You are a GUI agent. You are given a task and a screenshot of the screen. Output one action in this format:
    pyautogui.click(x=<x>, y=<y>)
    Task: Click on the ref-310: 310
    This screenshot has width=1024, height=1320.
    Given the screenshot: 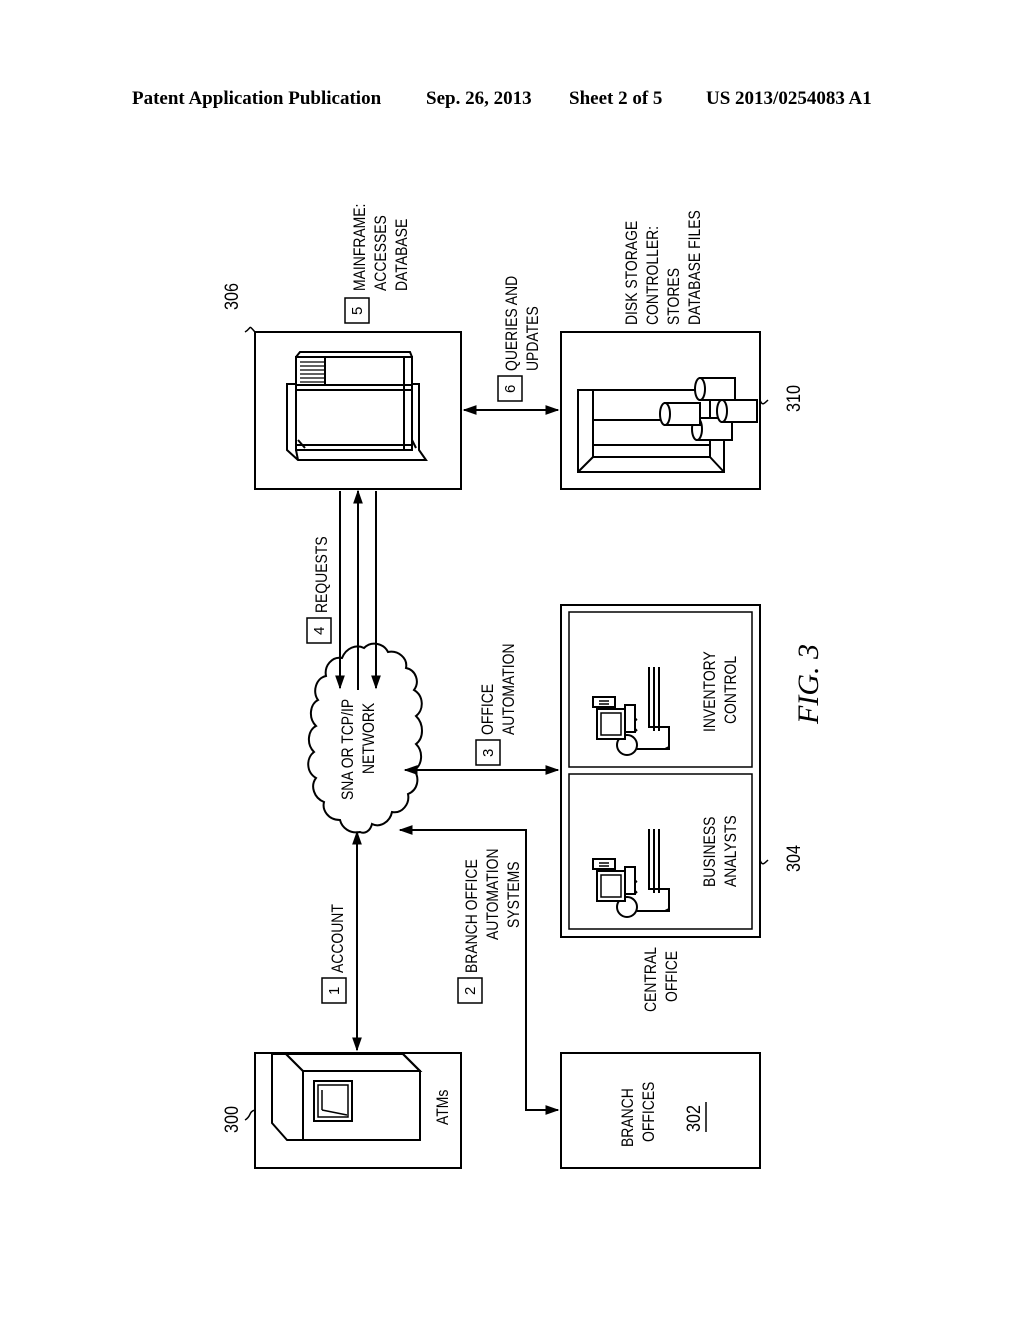 What is the action you would take?
    pyautogui.click(x=794, y=398)
    